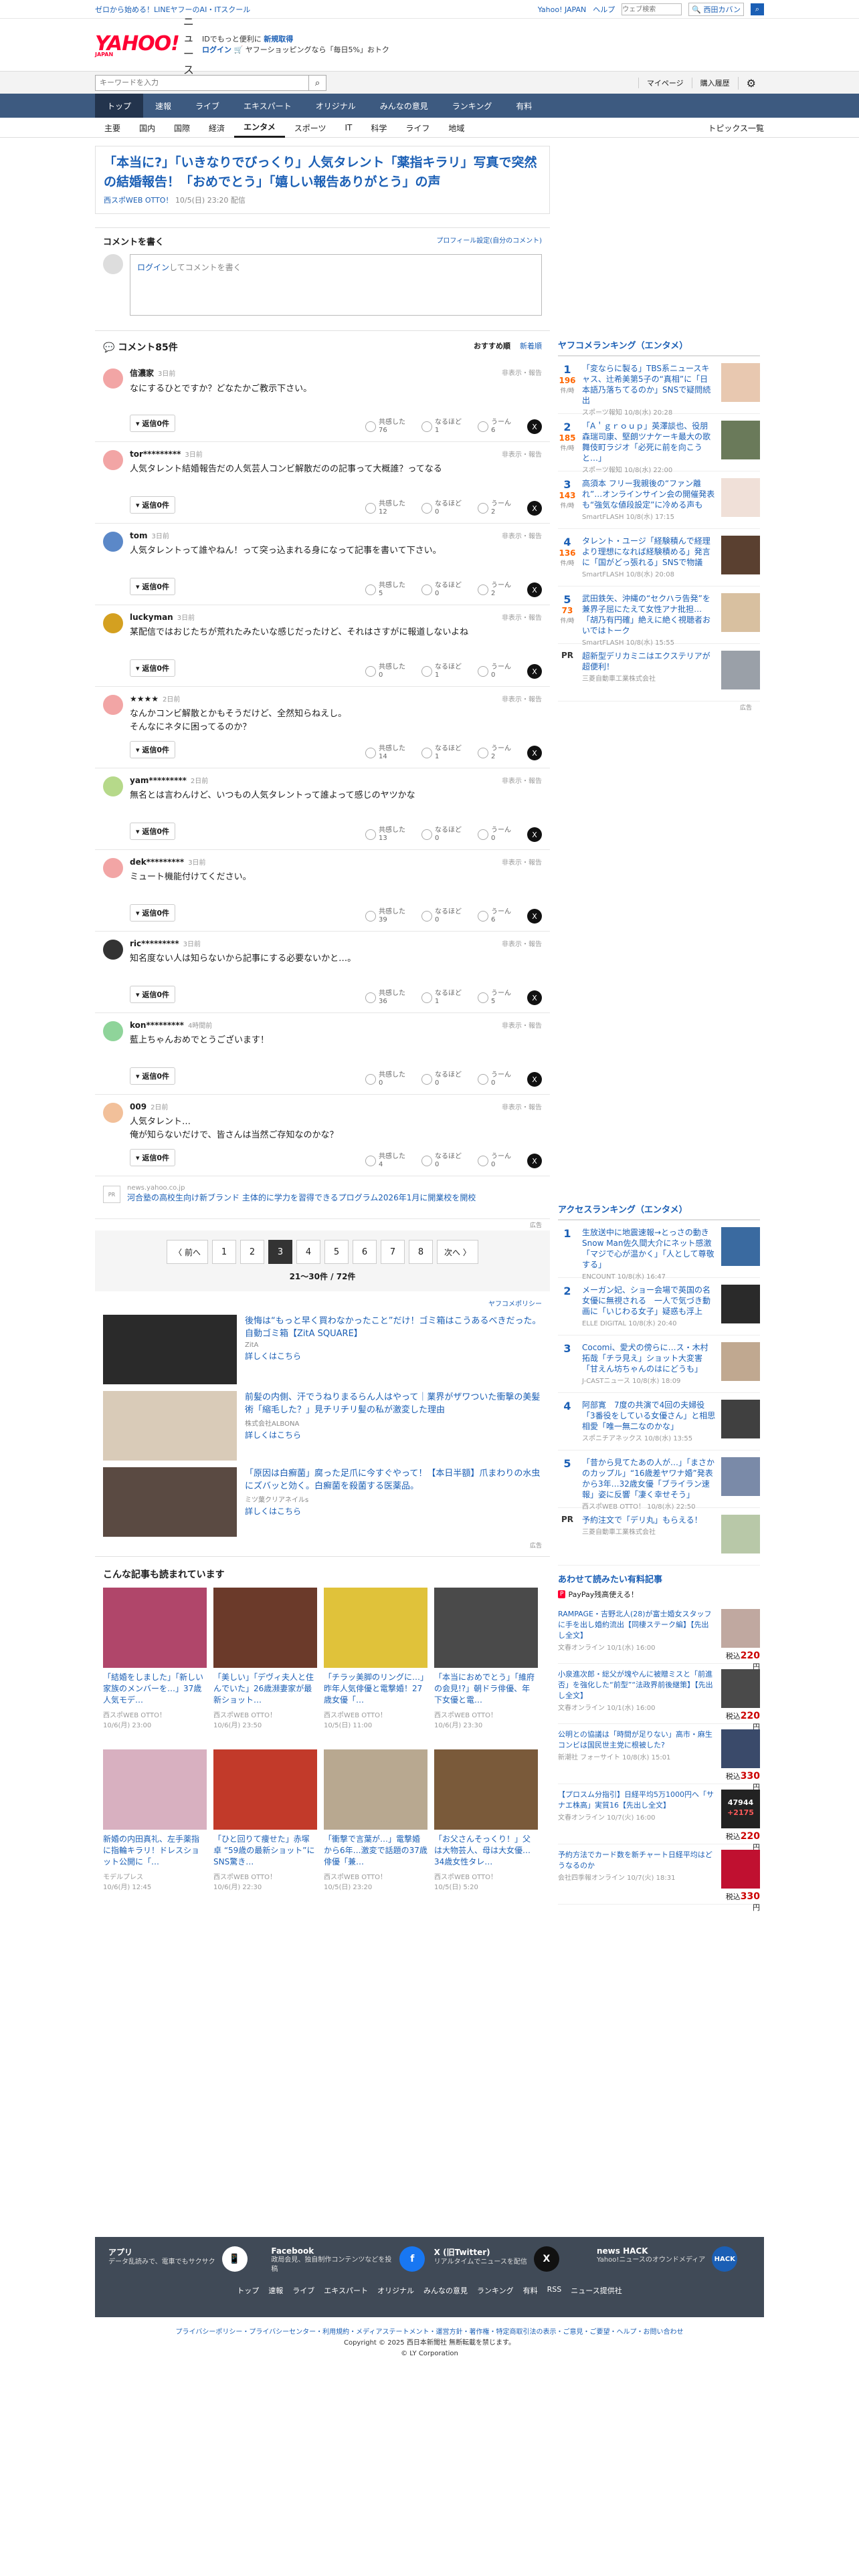  What do you see at coordinates (442, 753) in the screenshot?
I see `insight-button: なるほど 1` at bounding box center [442, 753].